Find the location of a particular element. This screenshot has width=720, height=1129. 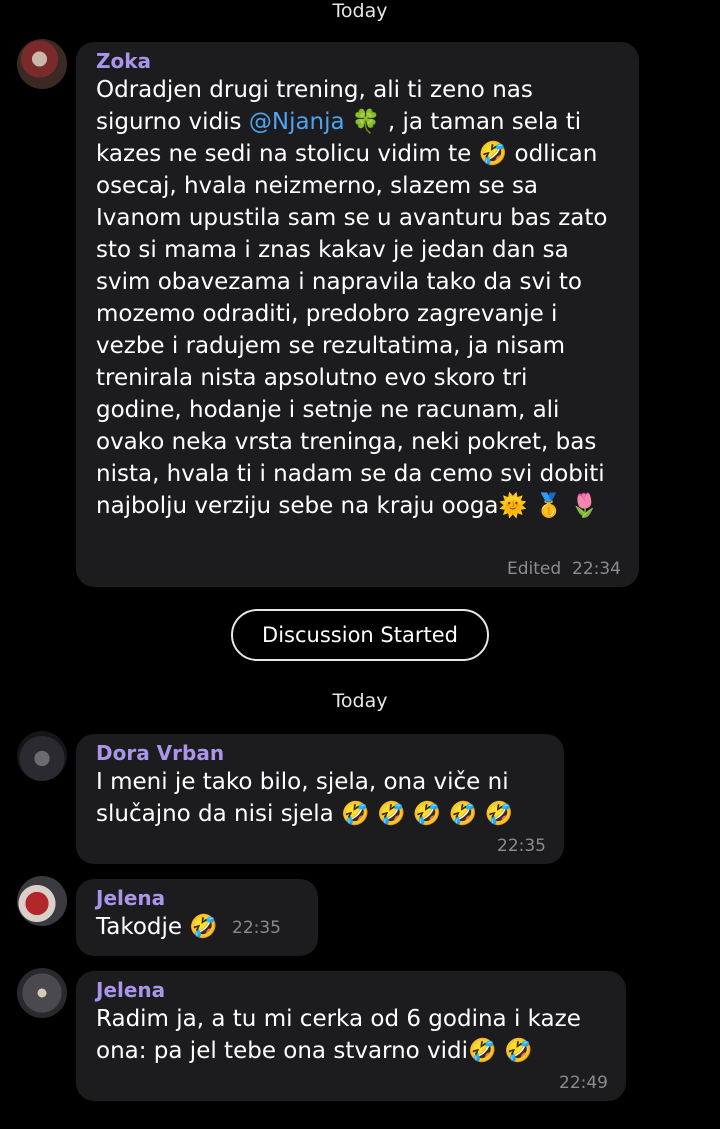

message-text-body: Takodje 🤣 is located at coordinates (157, 927).